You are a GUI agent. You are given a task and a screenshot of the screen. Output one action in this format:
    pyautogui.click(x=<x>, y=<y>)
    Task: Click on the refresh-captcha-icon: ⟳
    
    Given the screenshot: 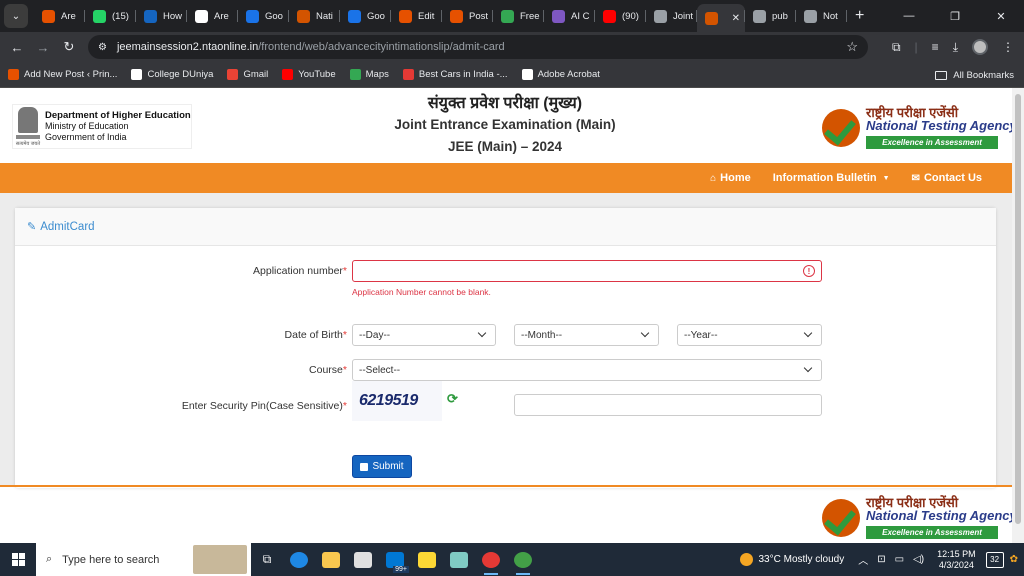 What is the action you would take?
    pyautogui.click(x=455, y=399)
    